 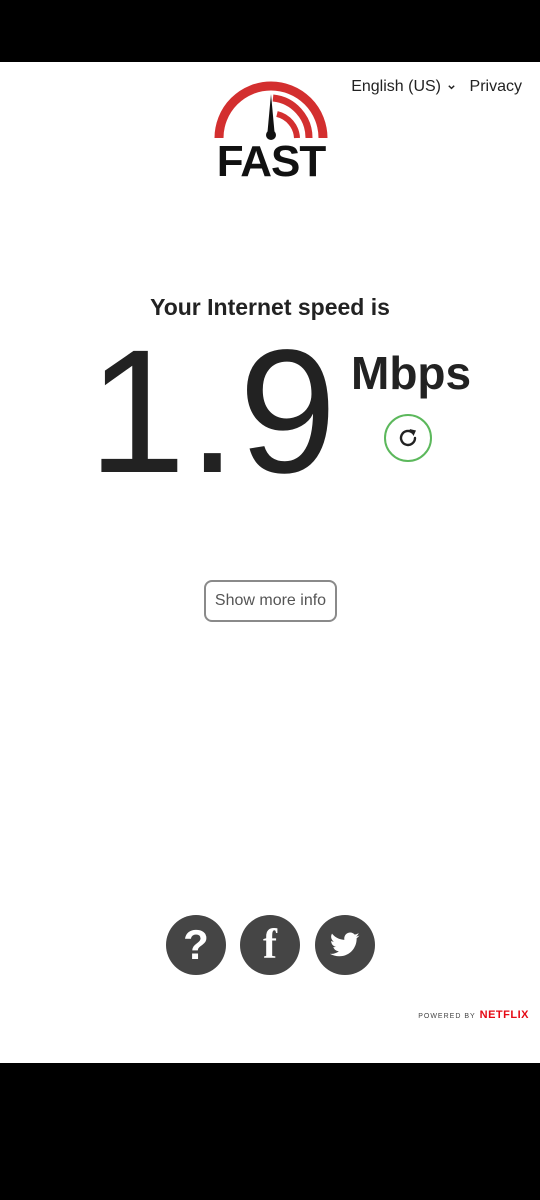 What do you see at coordinates (447, 1016) in the screenshot?
I see `powered-by-label: POWERED BY` at bounding box center [447, 1016].